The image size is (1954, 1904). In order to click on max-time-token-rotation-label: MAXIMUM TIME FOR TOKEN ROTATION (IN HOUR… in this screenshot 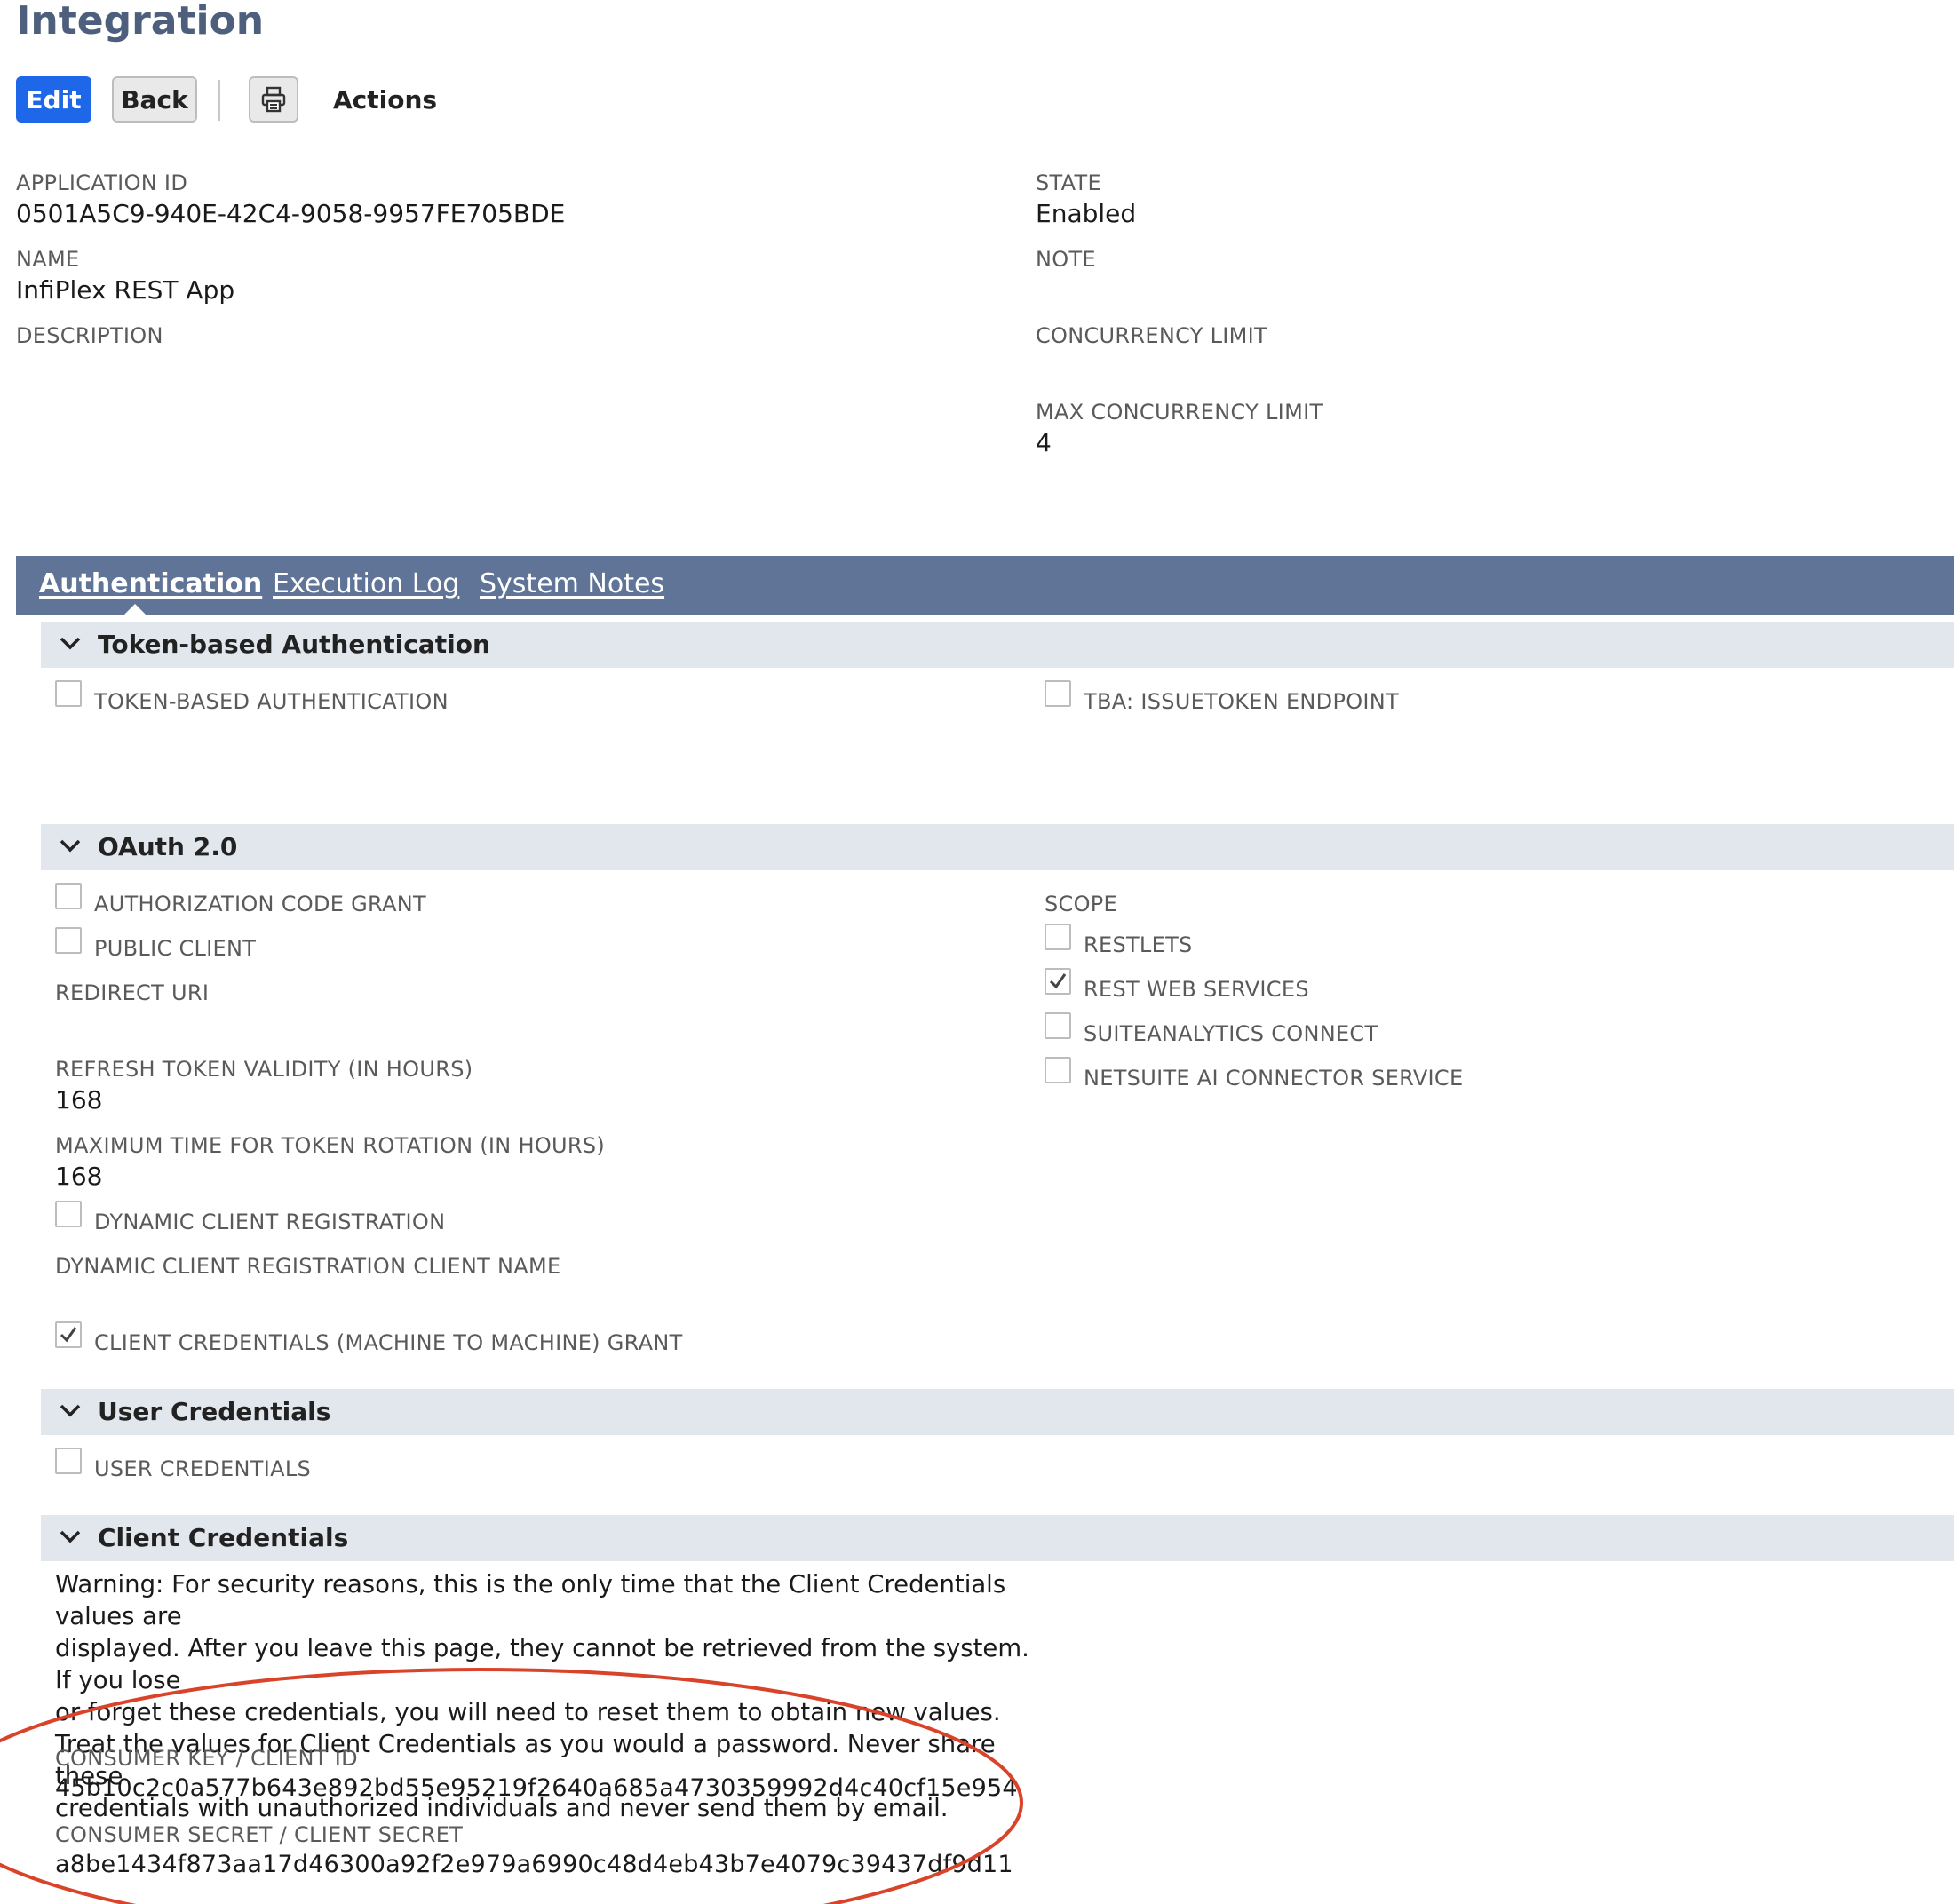, I will do `click(330, 1145)`.